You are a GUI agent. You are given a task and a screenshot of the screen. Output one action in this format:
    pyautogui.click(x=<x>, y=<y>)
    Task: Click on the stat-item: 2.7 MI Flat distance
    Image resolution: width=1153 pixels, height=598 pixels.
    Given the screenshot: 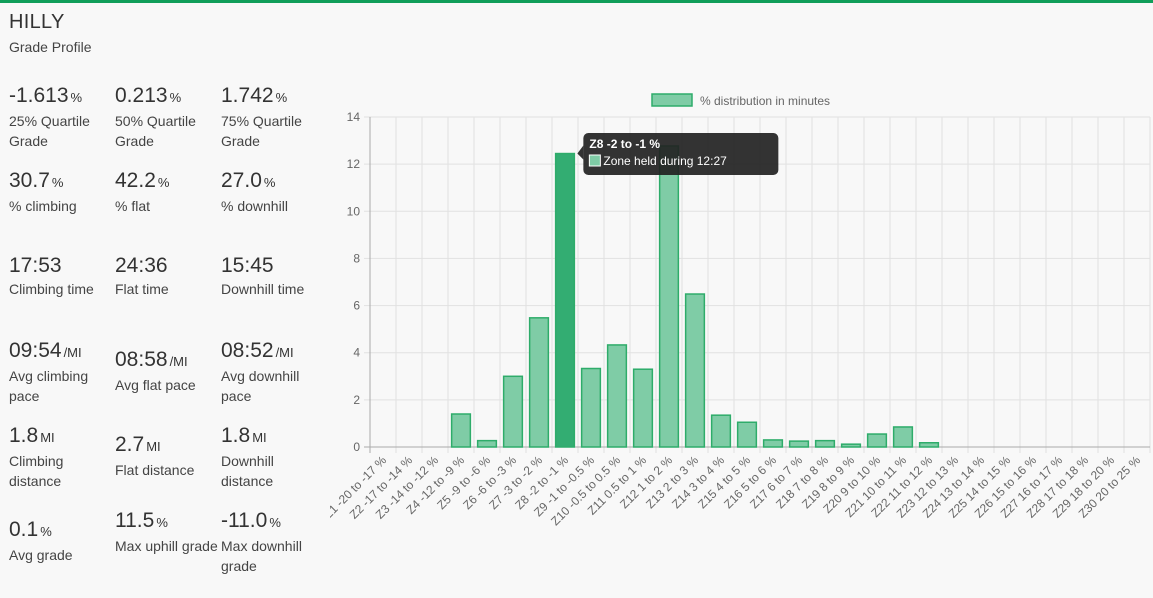 What is the action you would take?
    pyautogui.click(x=168, y=465)
    